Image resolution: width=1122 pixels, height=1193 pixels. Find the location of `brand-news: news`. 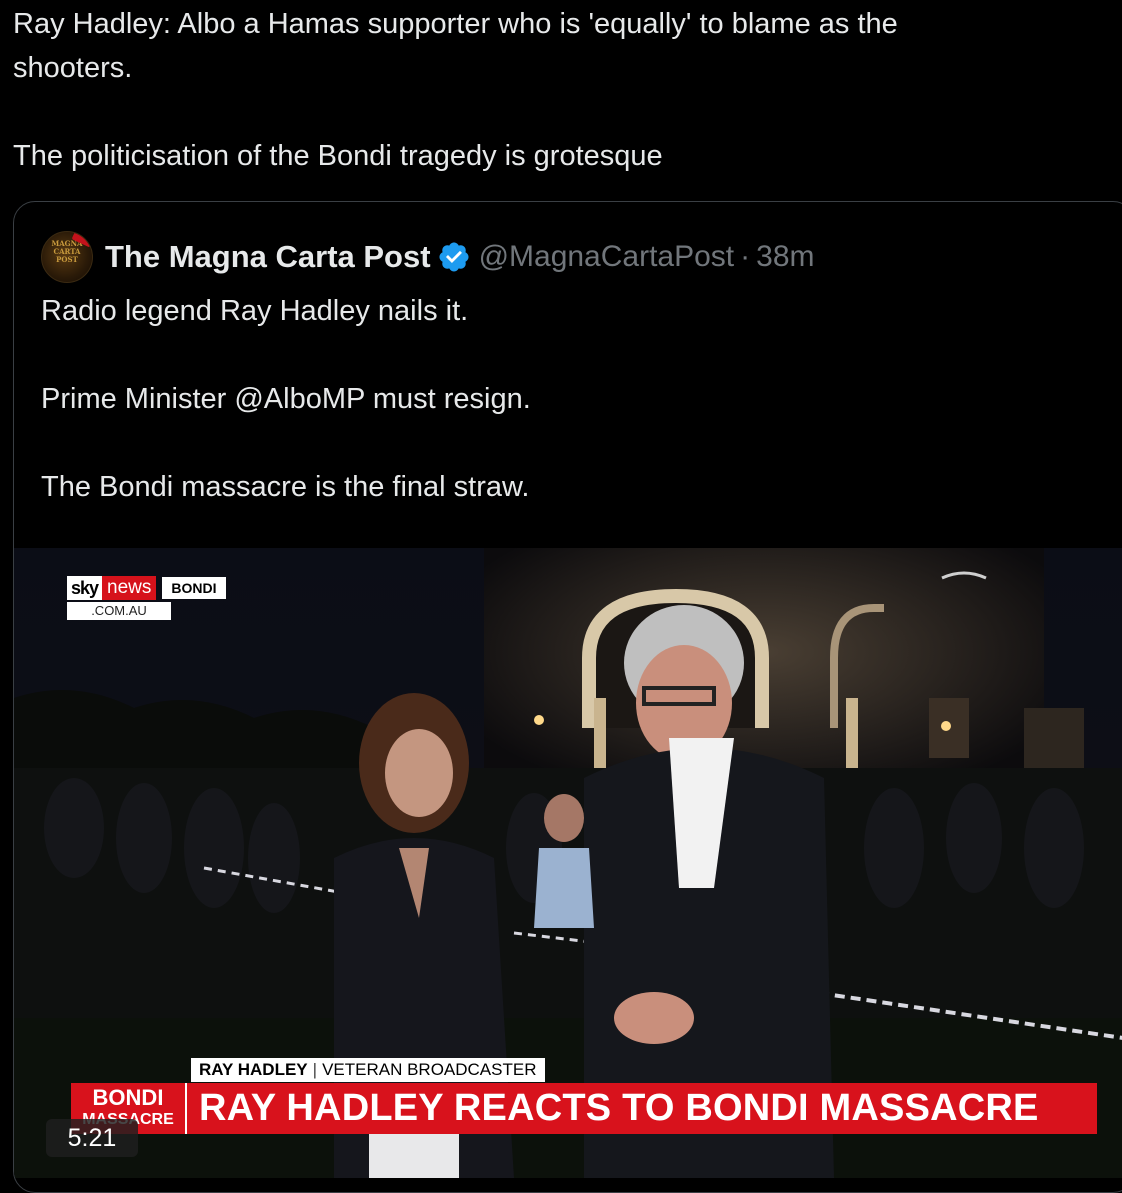

brand-news: news is located at coordinates (129, 588).